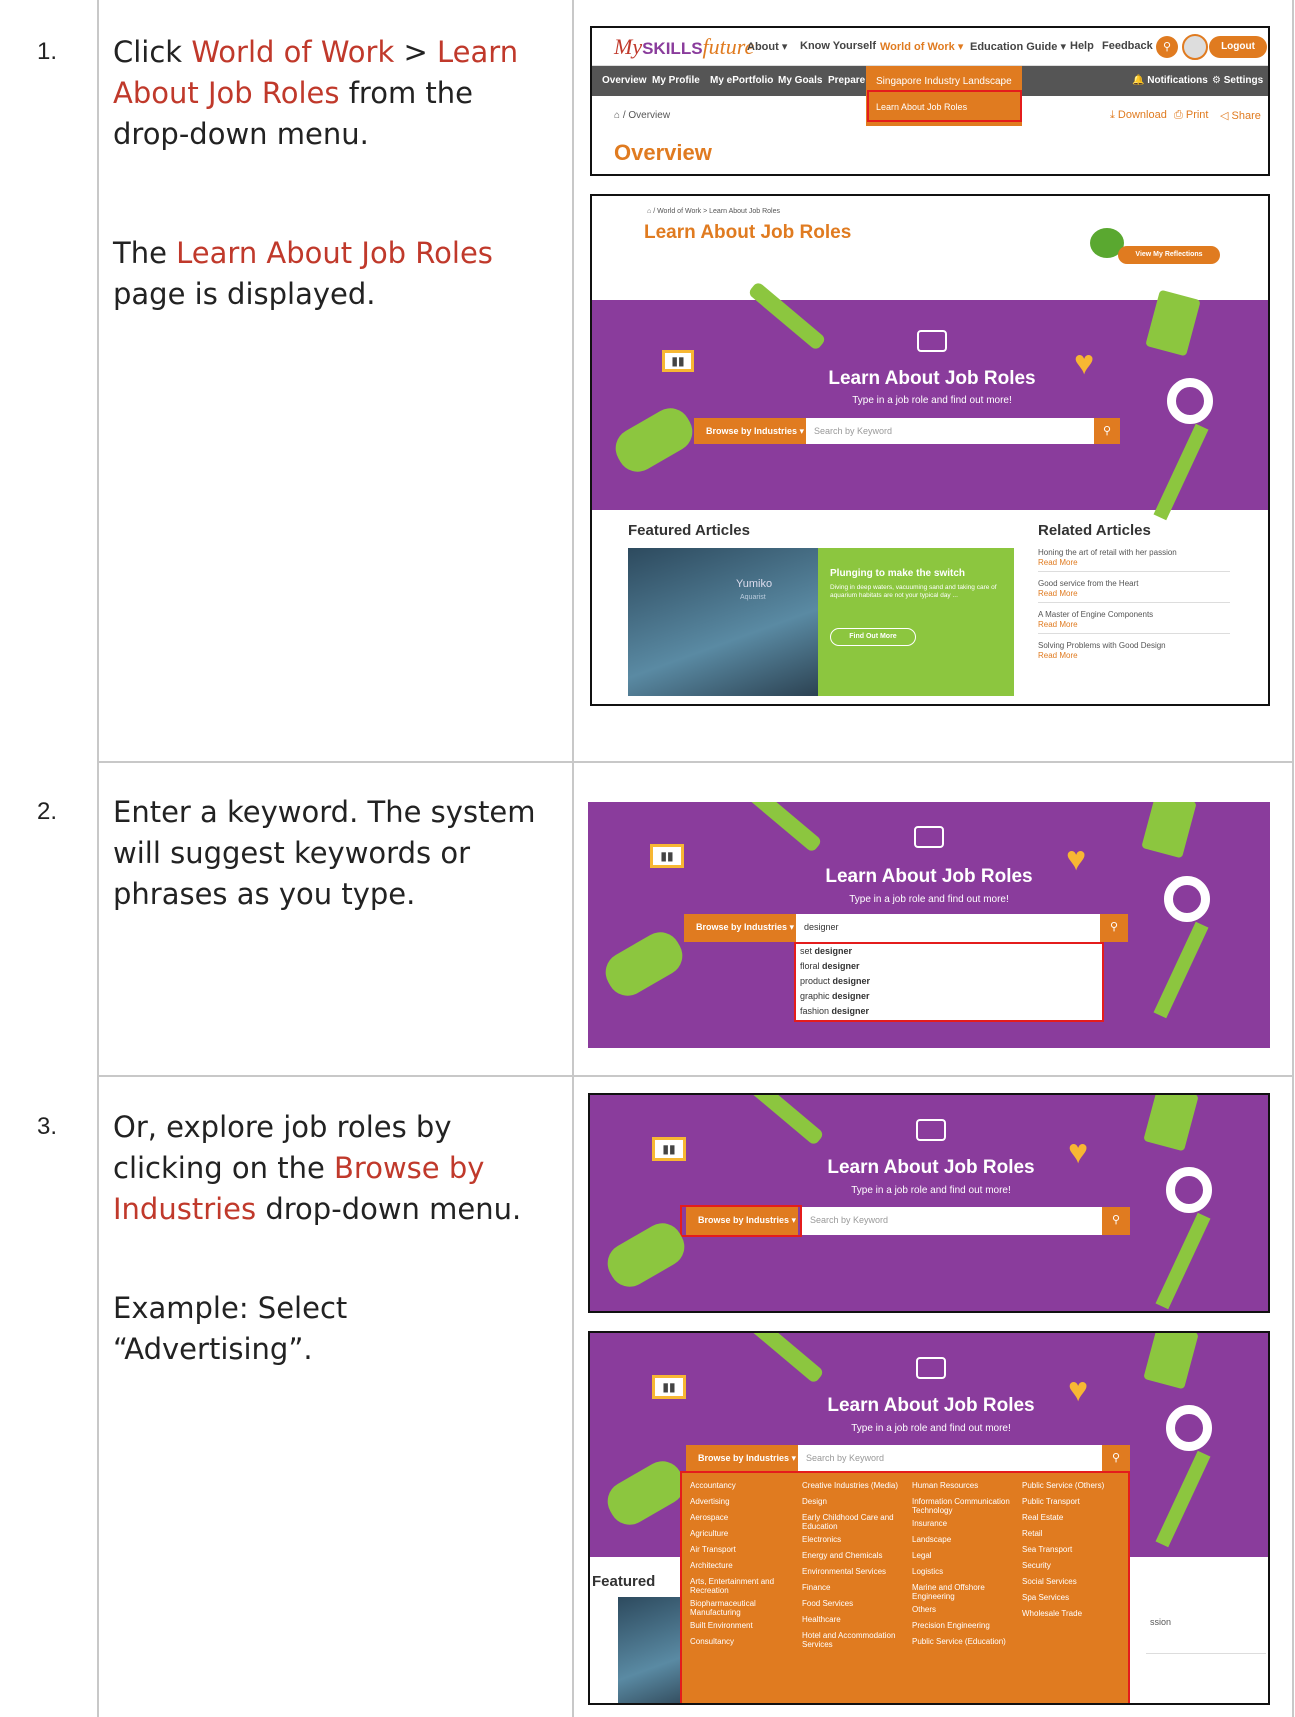 This screenshot has height=1717, width=1295. Describe the element at coordinates (785, 1359) in the screenshot. I see `pen-icon` at that location.